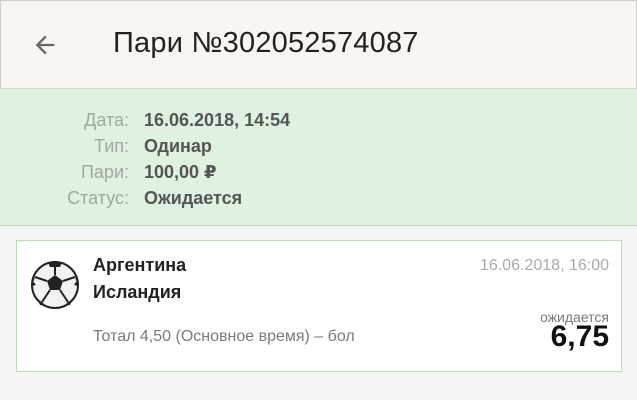 This screenshot has width=637, height=400. Describe the element at coordinates (178, 146) in the screenshot. I see `type-value: Одинар` at that location.